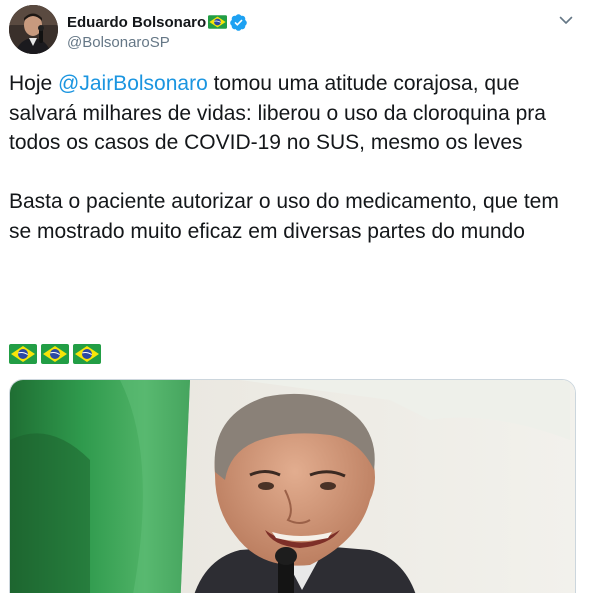 This screenshot has height=593, width=589. I want to click on chevron-down-icon, so click(566, 20).